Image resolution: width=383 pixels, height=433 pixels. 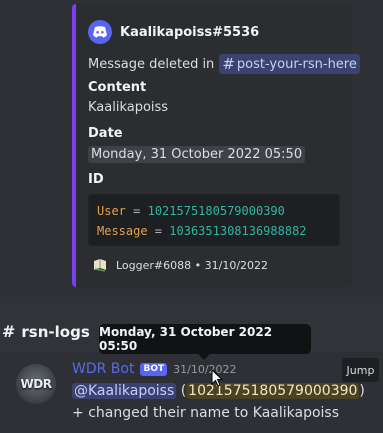 I want to click on channel-name: rsn-logs, so click(x=55, y=331).